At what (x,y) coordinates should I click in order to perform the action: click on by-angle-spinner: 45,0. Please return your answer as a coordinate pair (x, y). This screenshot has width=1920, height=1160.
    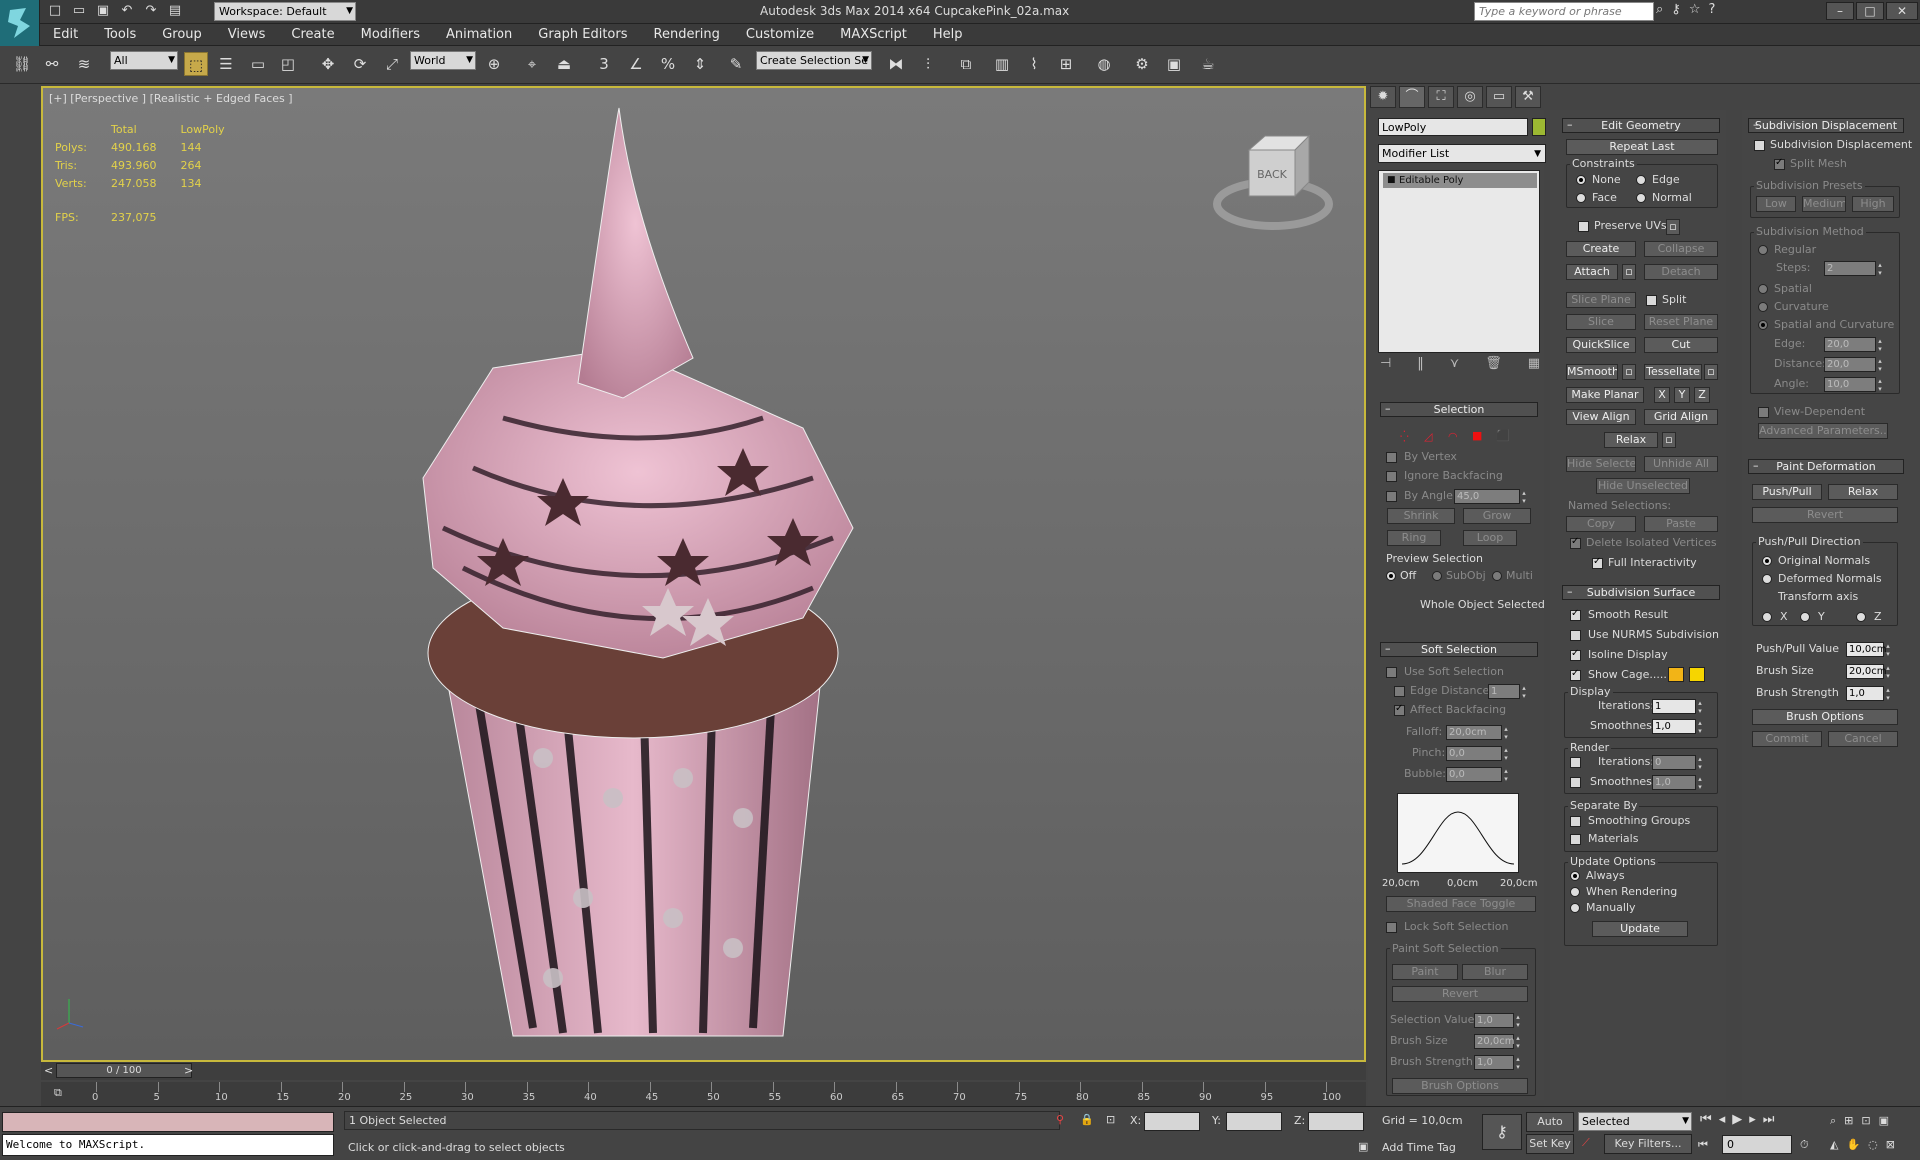
    Looking at the image, I should click on (1492, 496).